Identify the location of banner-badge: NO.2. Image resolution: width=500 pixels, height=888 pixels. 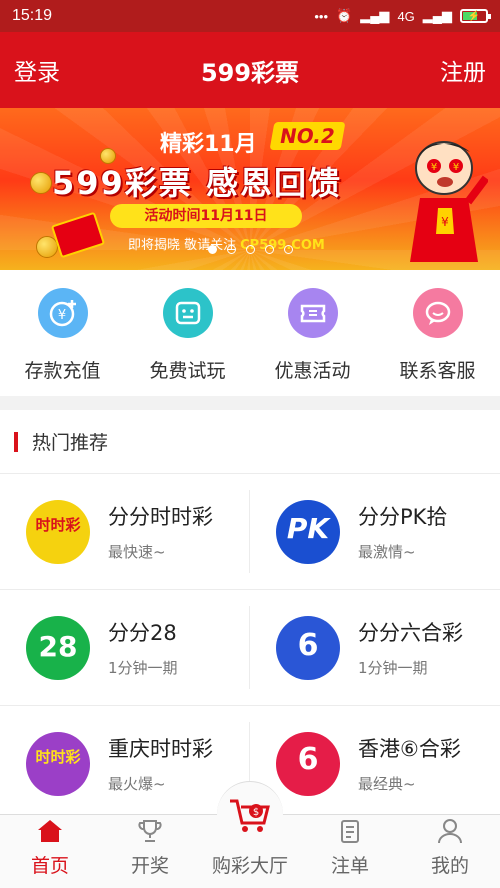
(307, 136).